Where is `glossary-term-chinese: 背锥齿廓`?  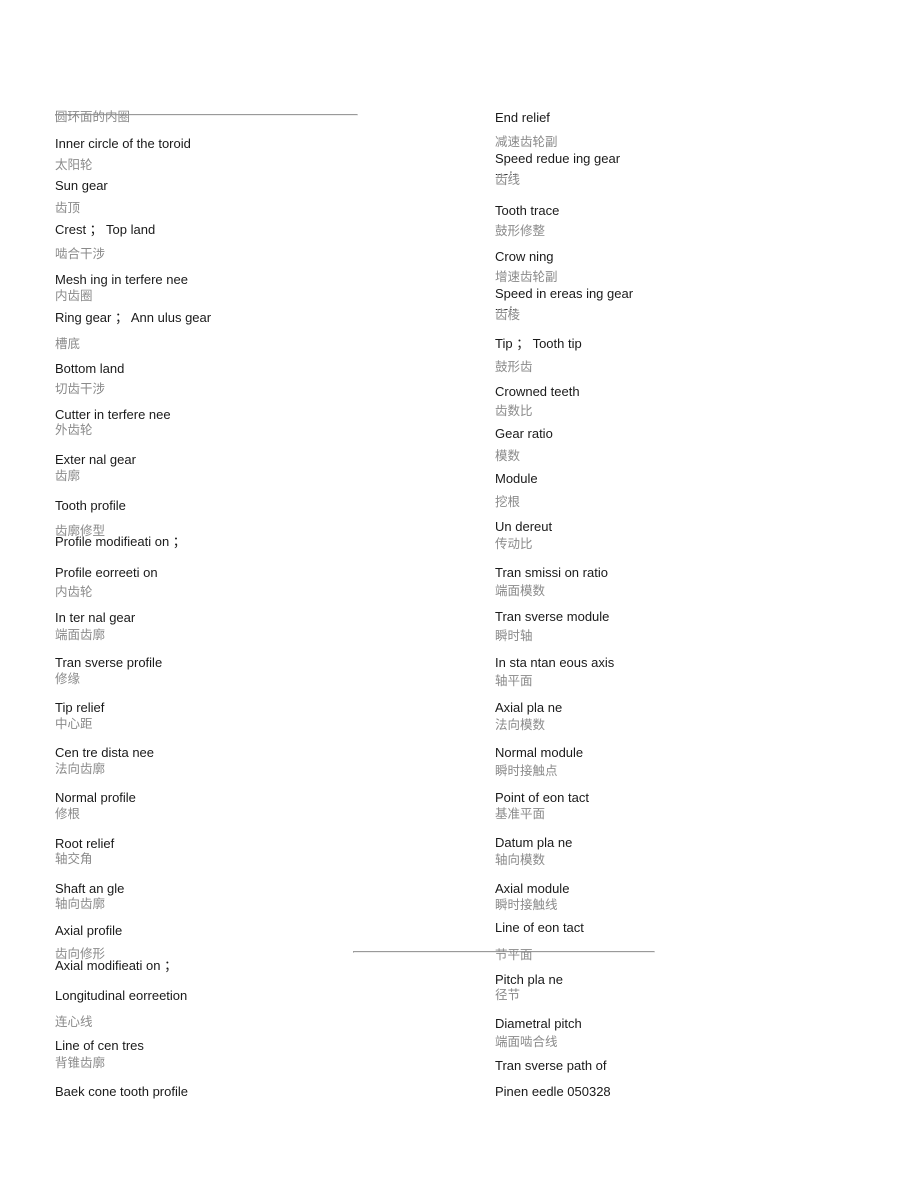 glossary-term-chinese: 背锥齿廓 is located at coordinates (80, 1062).